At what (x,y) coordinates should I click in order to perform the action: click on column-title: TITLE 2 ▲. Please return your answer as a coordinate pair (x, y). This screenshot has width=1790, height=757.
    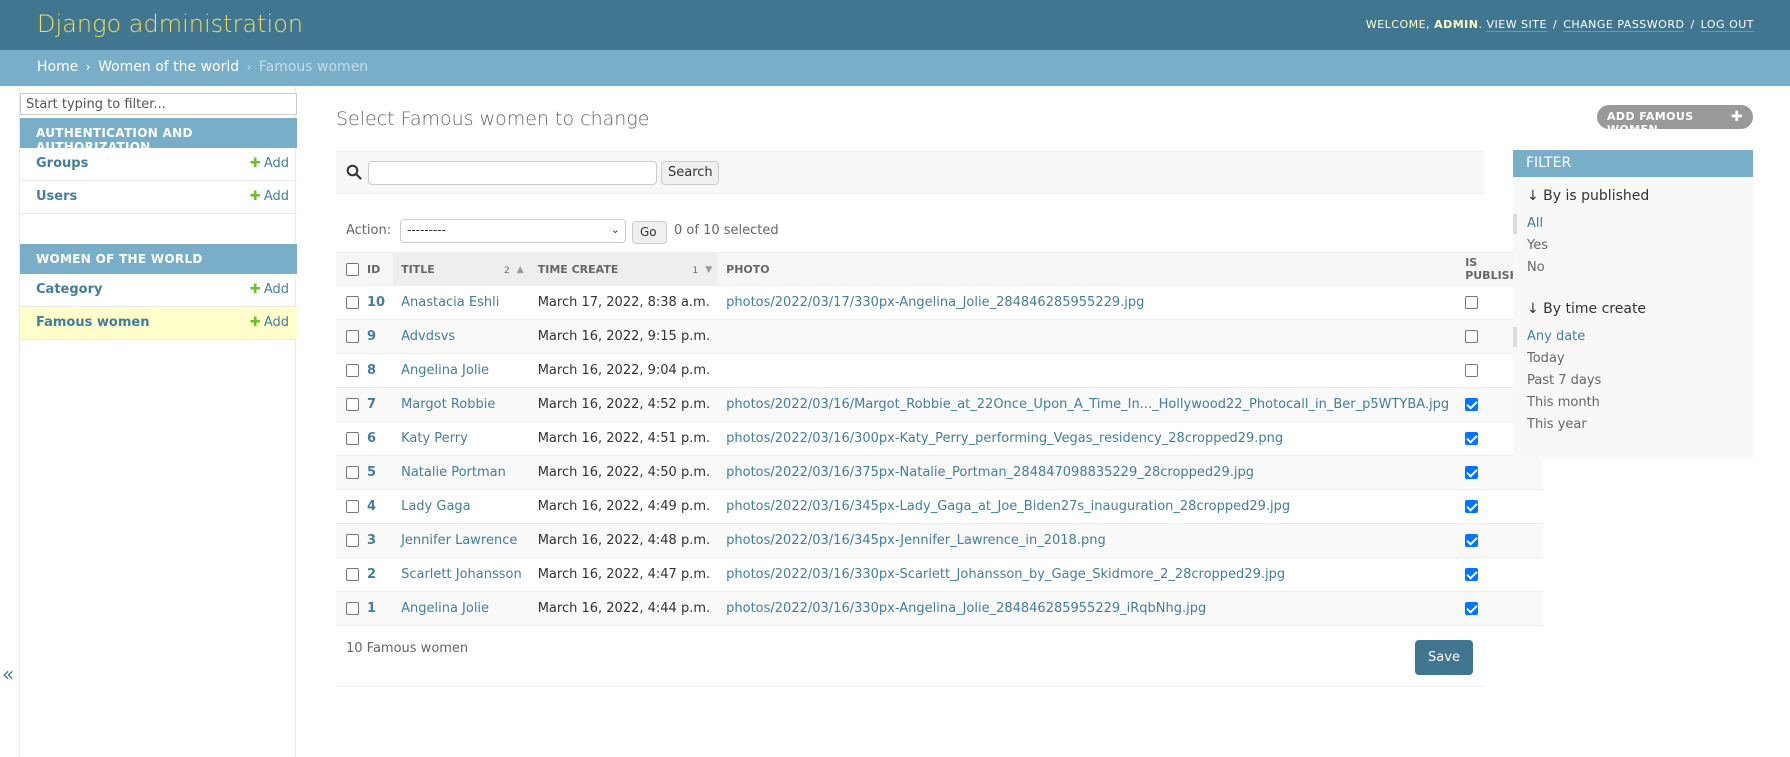
    Looking at the image, I should click on (461, 269).